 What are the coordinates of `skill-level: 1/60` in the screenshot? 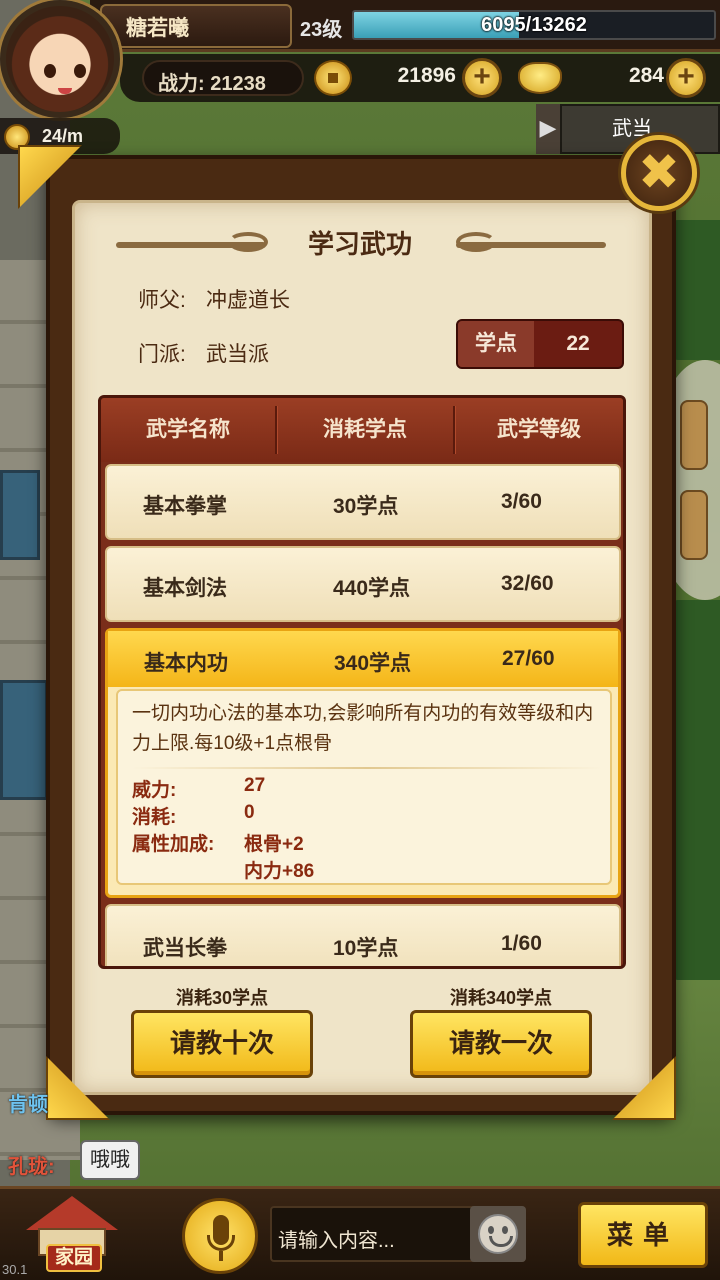 It's located at (521, 943).